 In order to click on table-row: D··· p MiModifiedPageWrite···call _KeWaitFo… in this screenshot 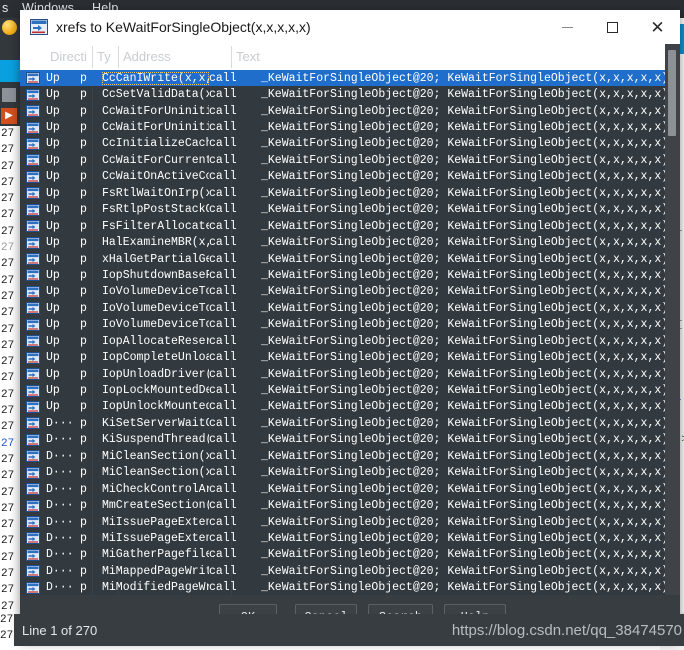, I will do `click(350, 587)`.